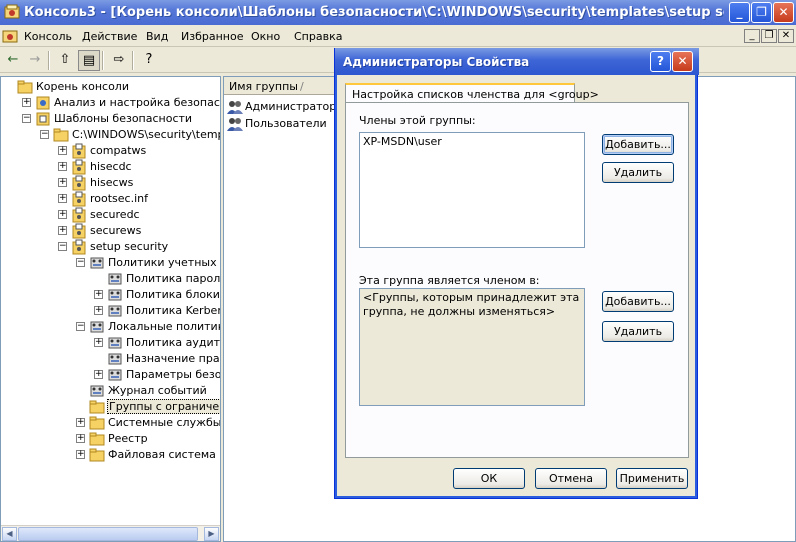 Image resolution: width=796 pixels, height=542 pixels. I want to click on member-item: XP-MSDN\user, so click(472, 141).